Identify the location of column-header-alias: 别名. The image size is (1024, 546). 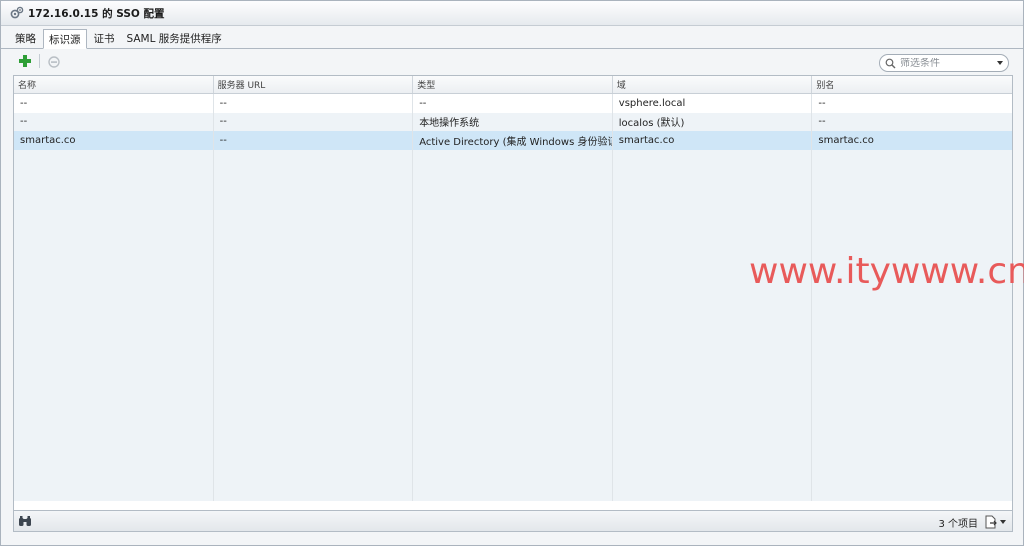
(912, 84).